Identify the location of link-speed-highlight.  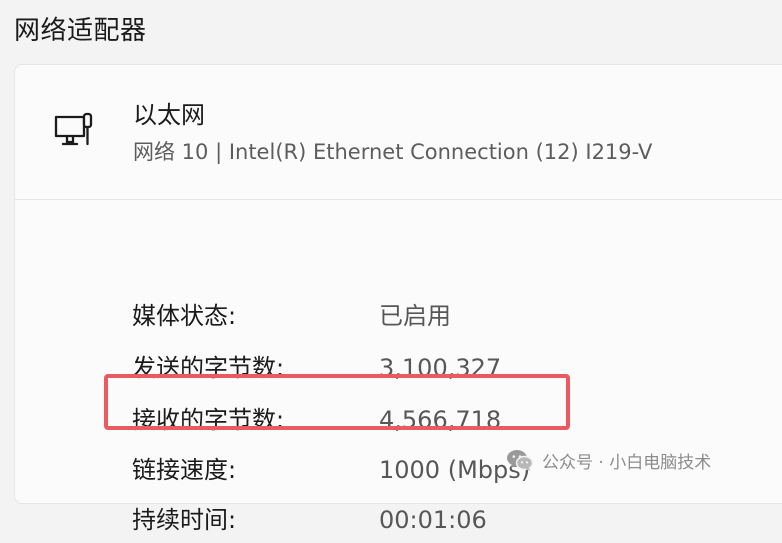
(337, 402).